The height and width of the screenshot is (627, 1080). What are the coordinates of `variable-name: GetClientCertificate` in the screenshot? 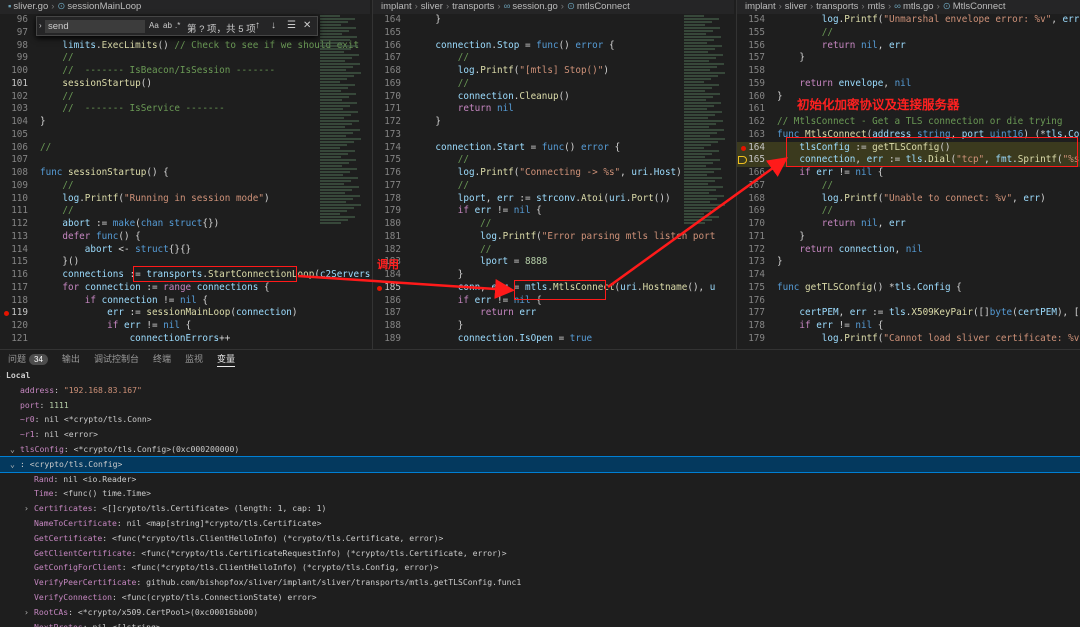 It's located at (83, 552).